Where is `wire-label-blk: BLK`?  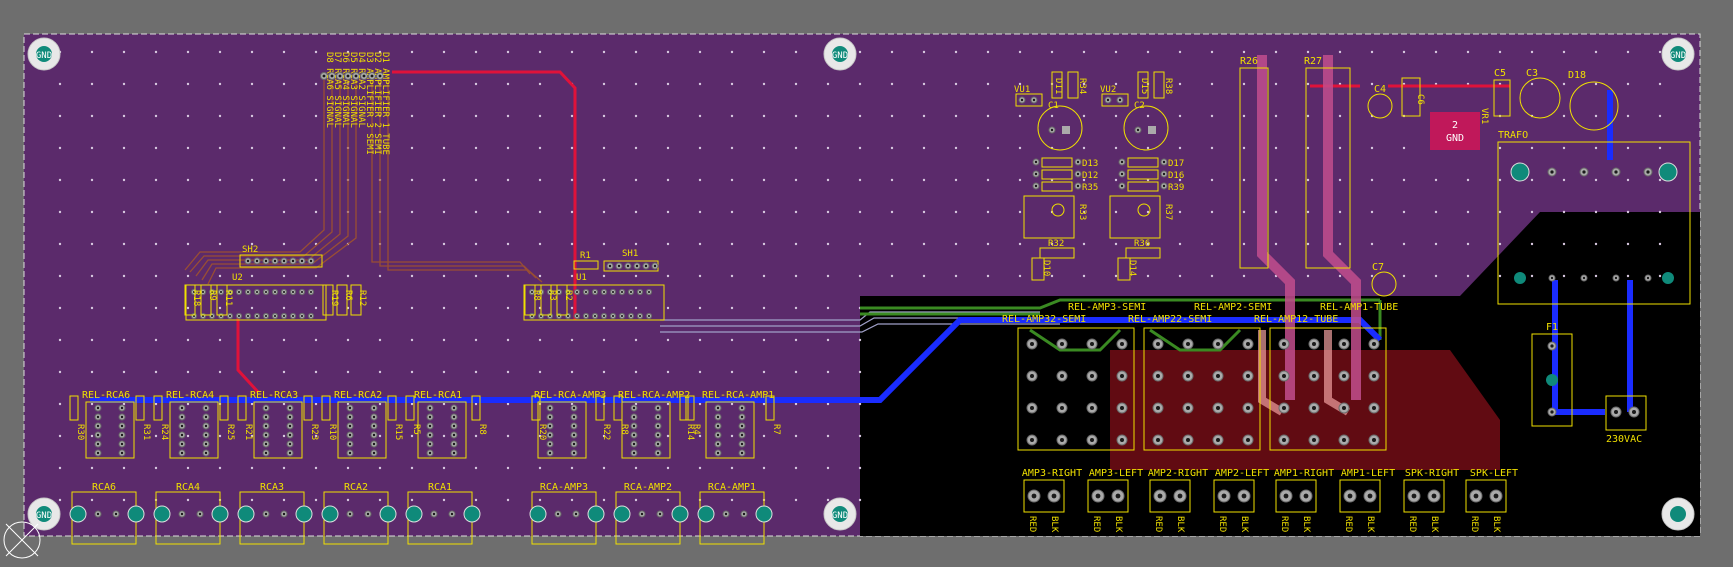 wire-label-blk: BLK is located at coordinates (1370, 524).